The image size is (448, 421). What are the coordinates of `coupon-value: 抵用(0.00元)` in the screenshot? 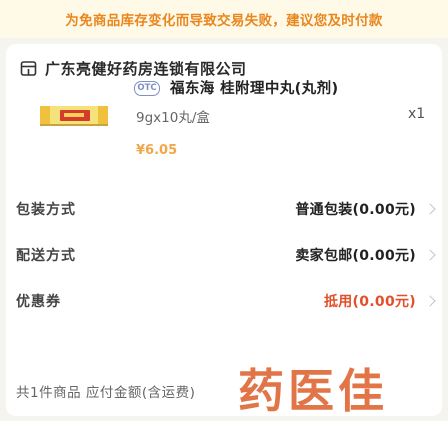 It's located at (369, 302).